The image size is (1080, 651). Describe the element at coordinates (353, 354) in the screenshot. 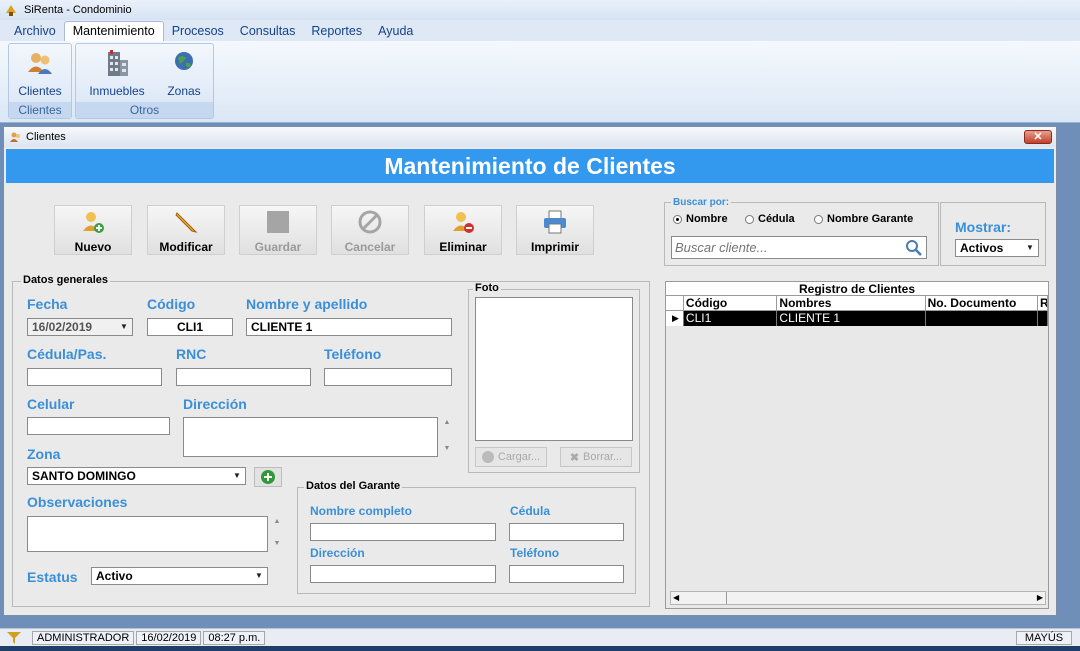

I see `telefono-label: Teléfono` at that location.